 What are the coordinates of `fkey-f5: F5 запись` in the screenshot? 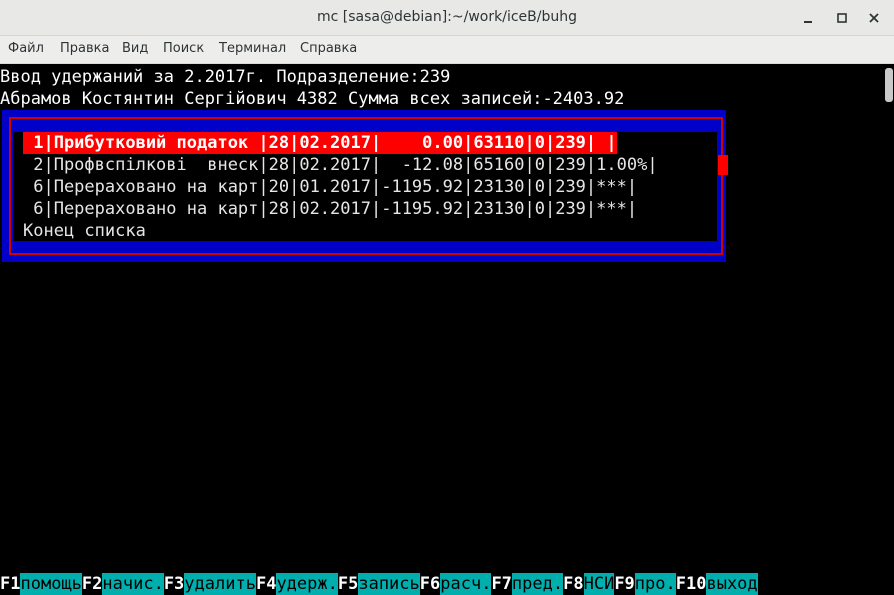 It's located at (378, 584).